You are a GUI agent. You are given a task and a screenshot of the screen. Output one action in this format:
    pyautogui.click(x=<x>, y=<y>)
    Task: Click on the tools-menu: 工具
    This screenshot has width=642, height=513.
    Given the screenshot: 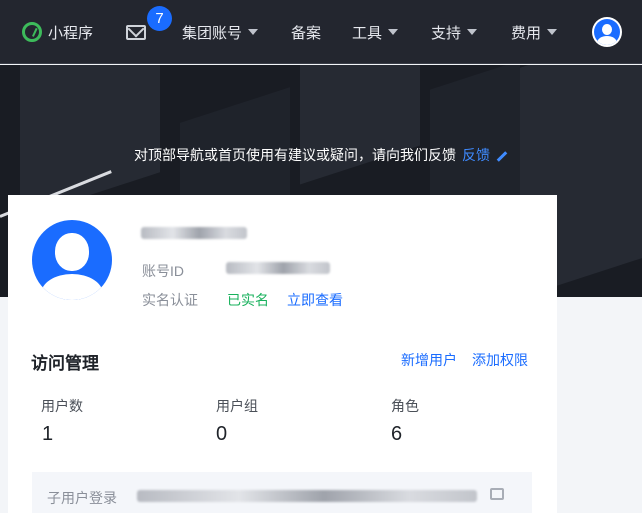 What is the action you would take?
    pyautogui.click(x=375, y=32)
    